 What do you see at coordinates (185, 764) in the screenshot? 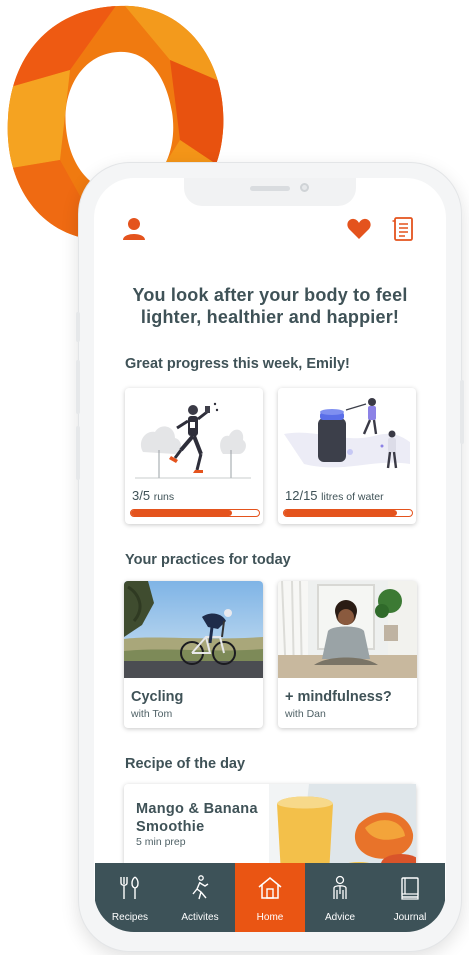
I see `recipe-section-title: Recipe of the day` at bounding box center [185, 764].